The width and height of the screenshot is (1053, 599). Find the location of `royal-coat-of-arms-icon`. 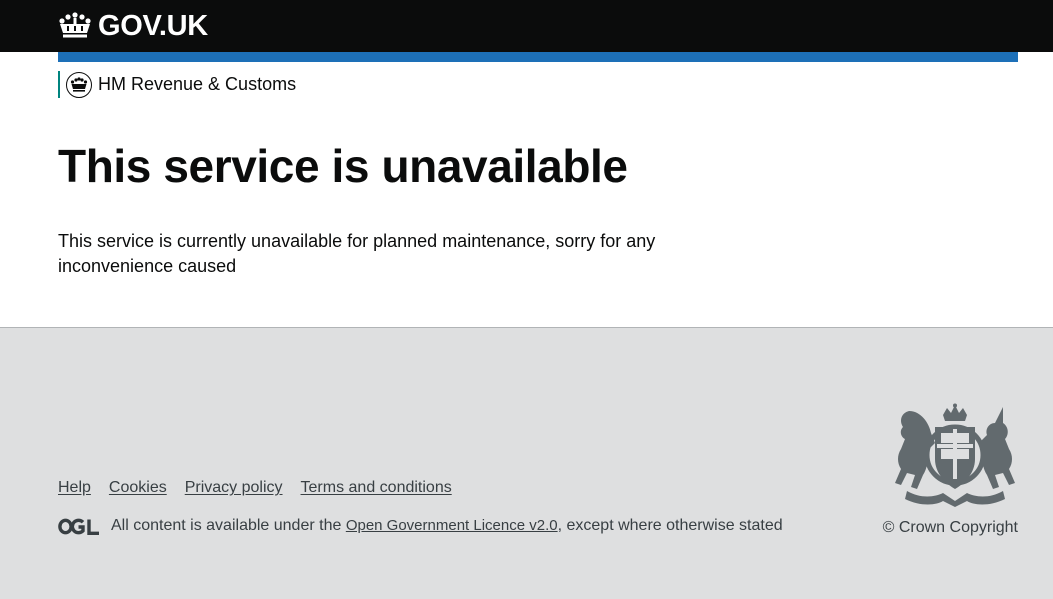

royal-coat-of-arms-icon is located at coordinates (955, 455).